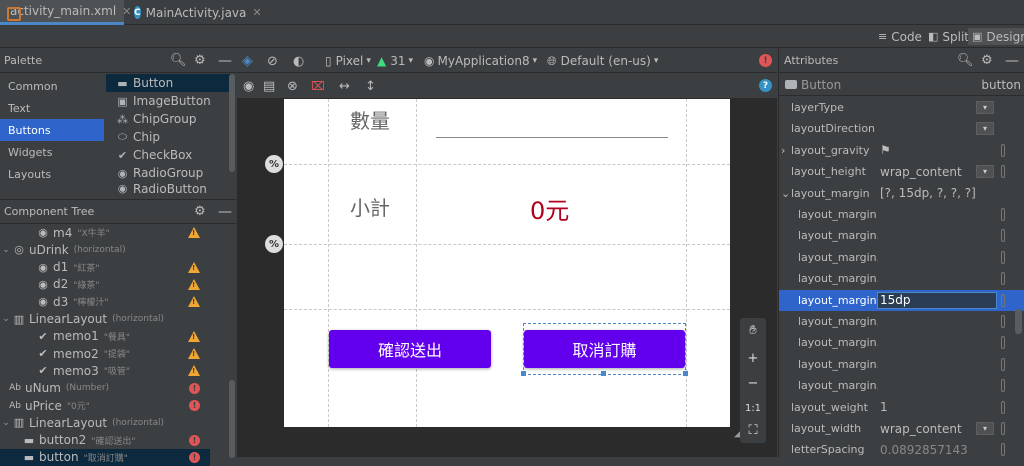  What do you see at coordinates (52, 130) in the screenshot?
I see `palette-category-buttons: Buttons` at bounding box center [52, 130].